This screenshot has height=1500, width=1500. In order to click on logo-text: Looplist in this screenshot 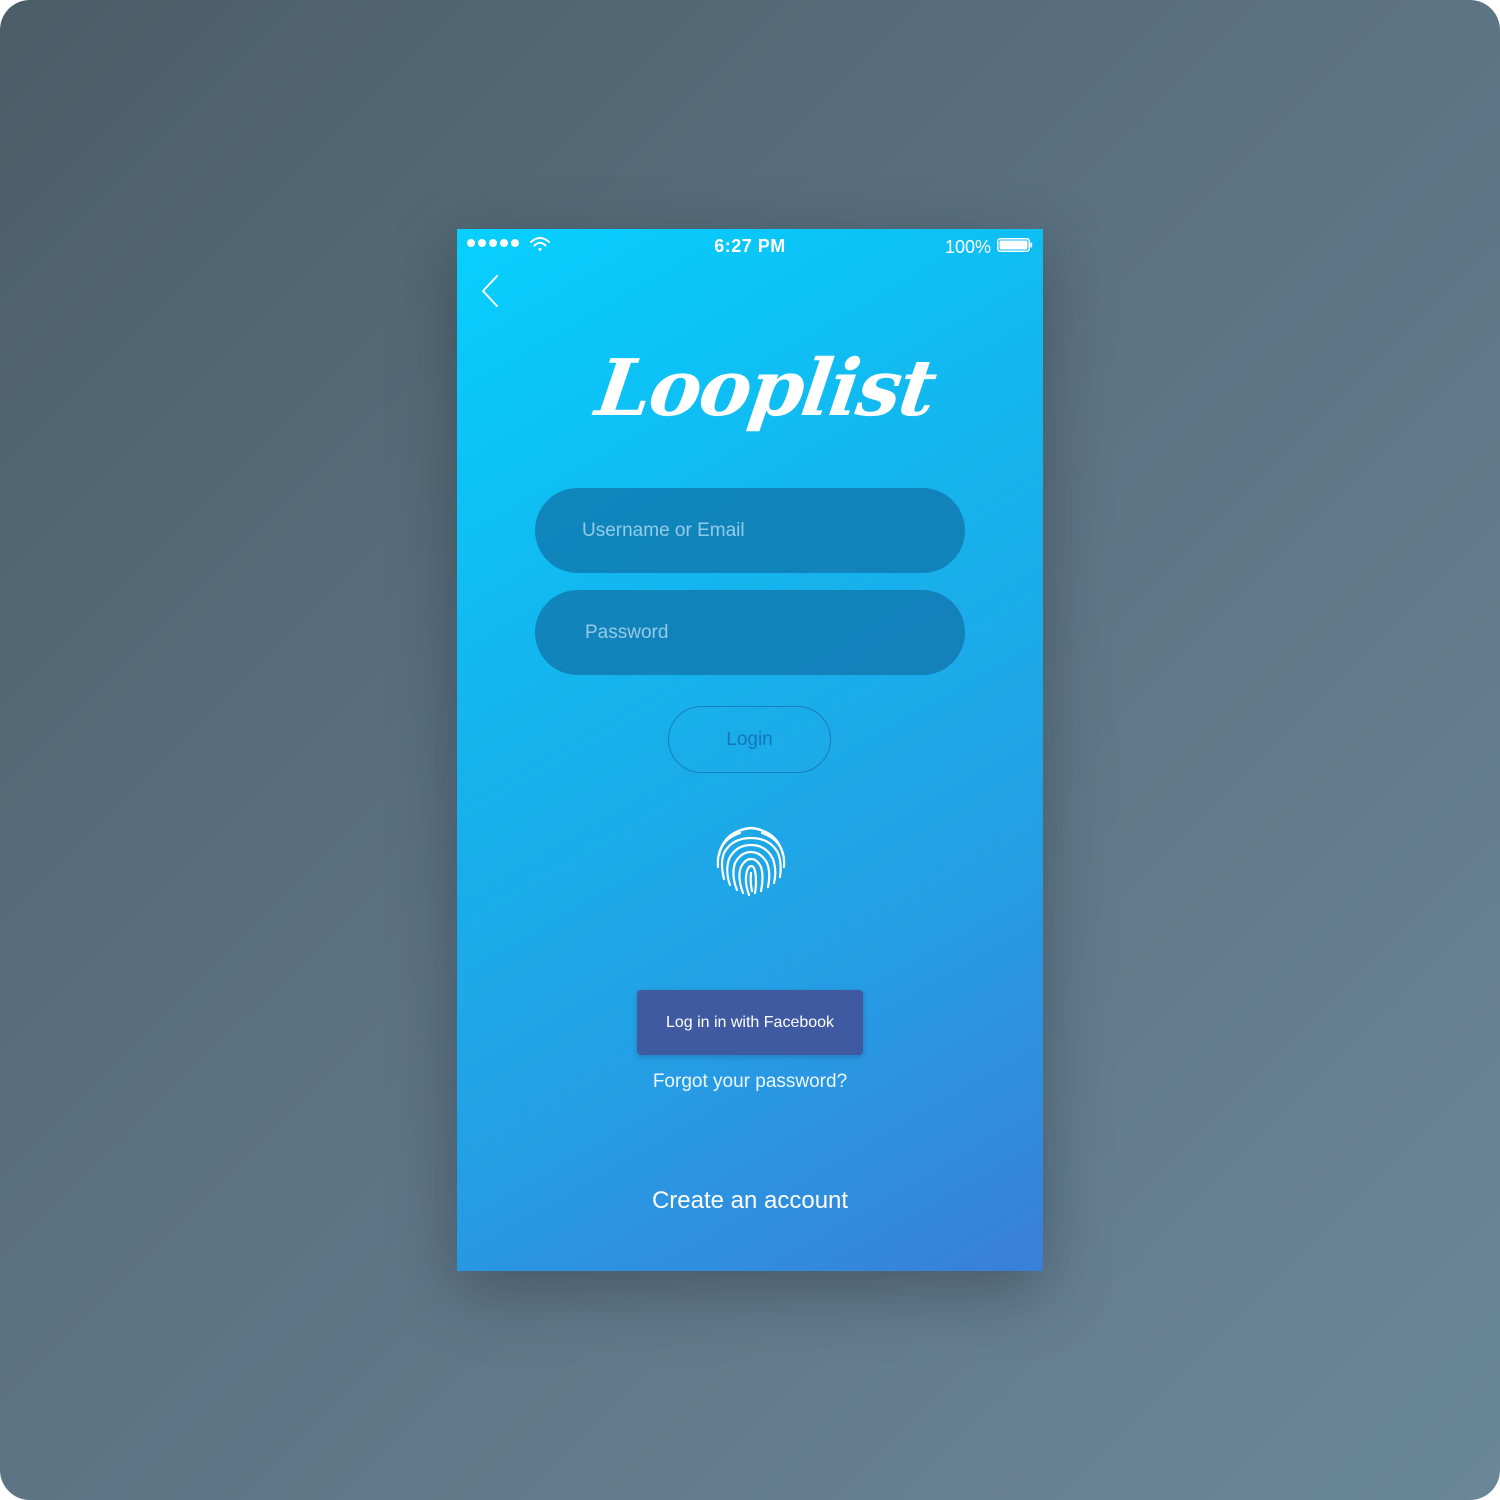, I will do `click(765, 388)`.